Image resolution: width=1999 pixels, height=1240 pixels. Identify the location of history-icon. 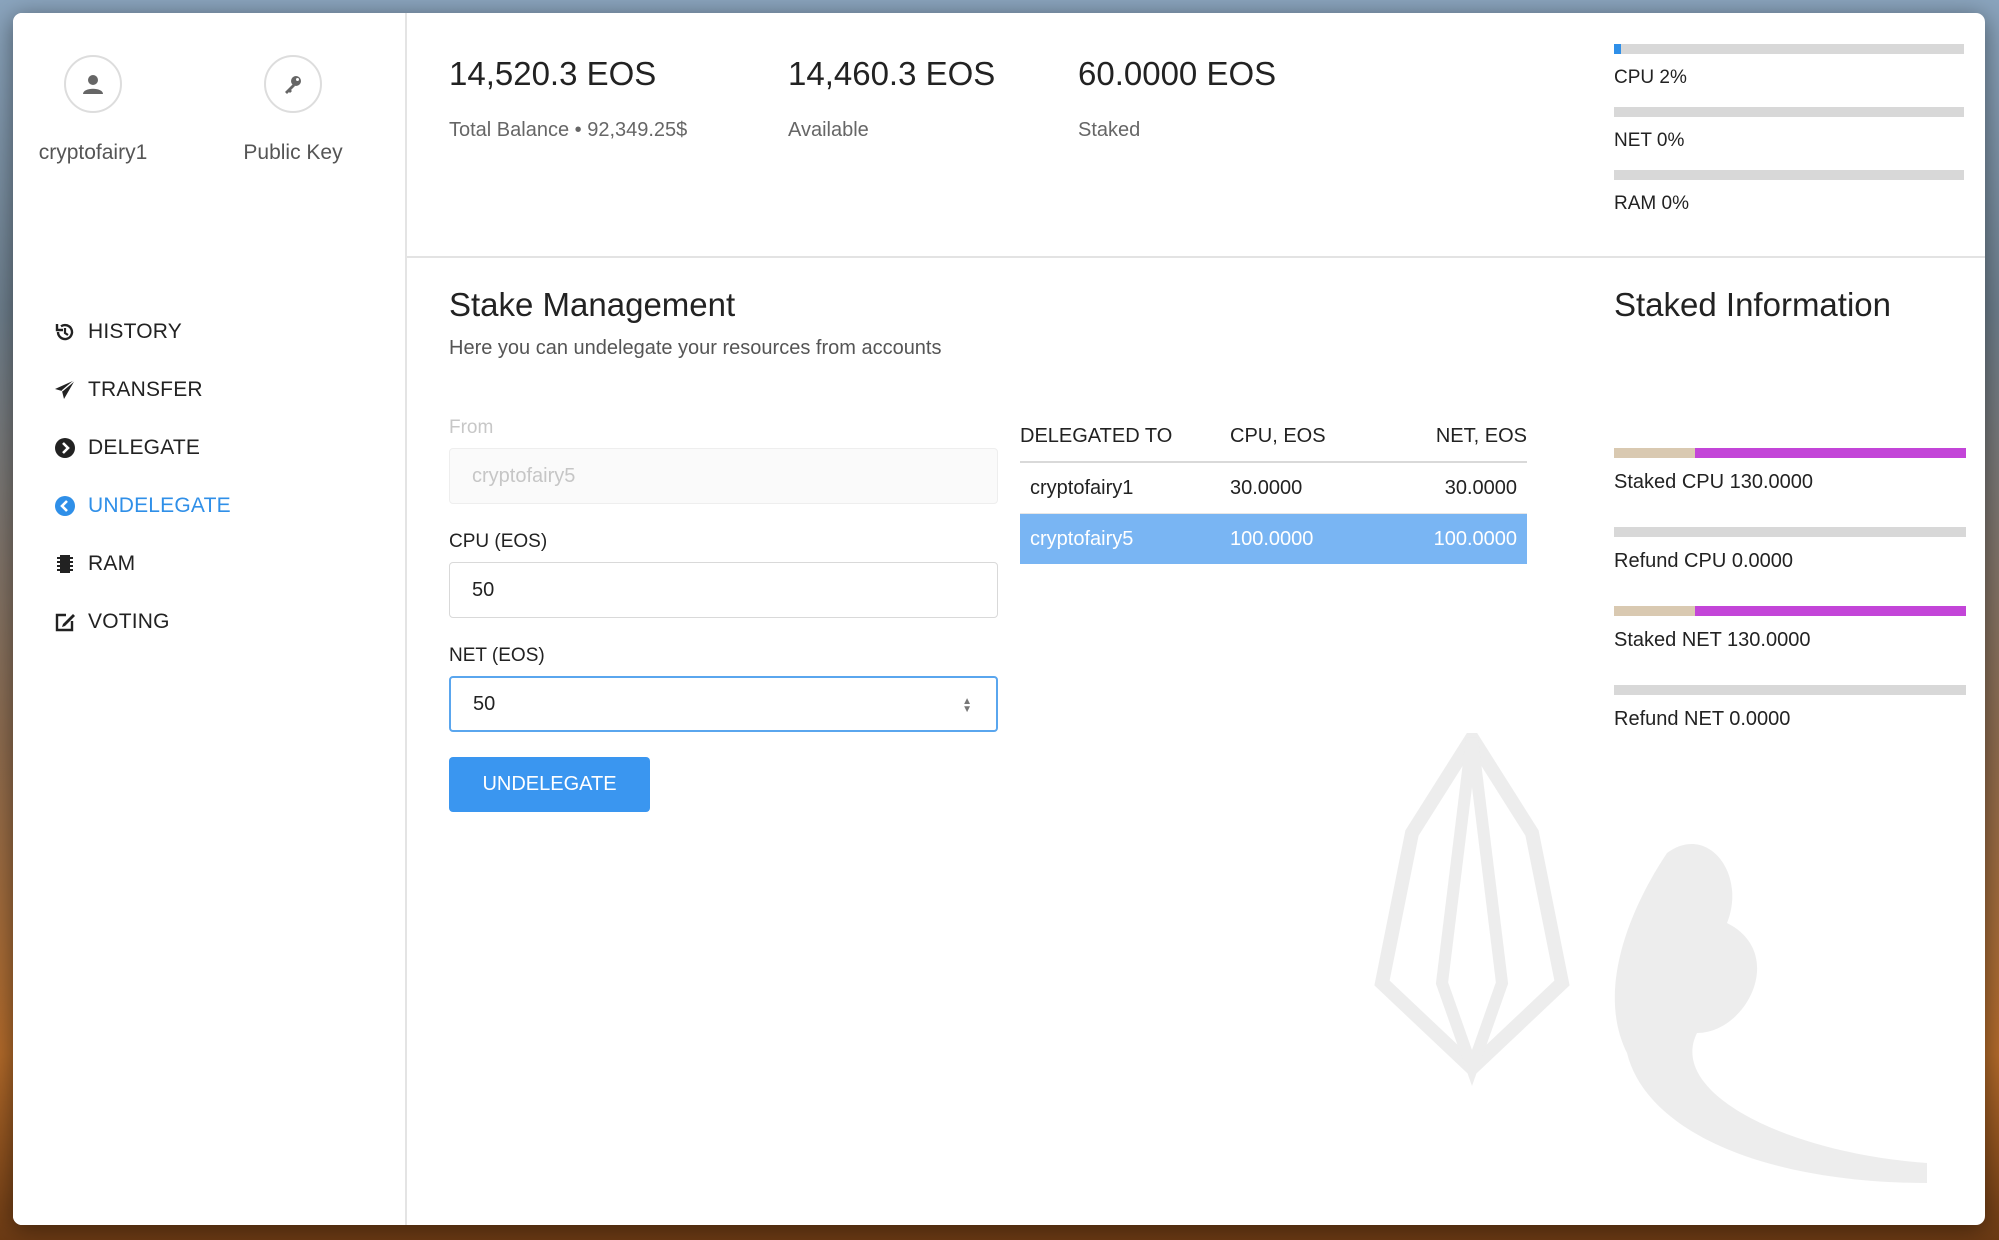
(65, 332).